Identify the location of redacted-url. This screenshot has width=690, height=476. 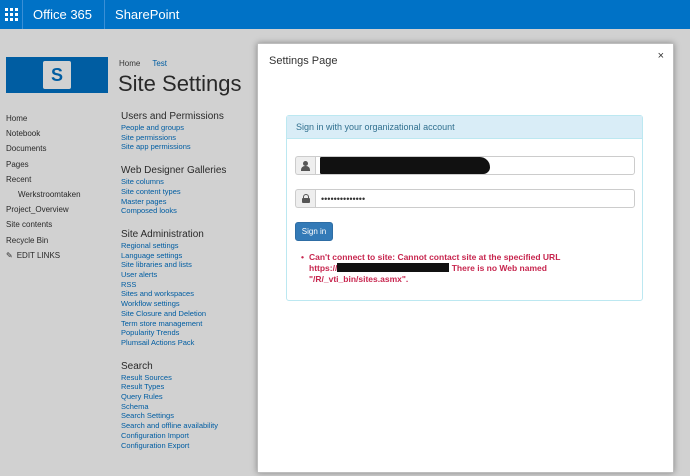
(393, 267).